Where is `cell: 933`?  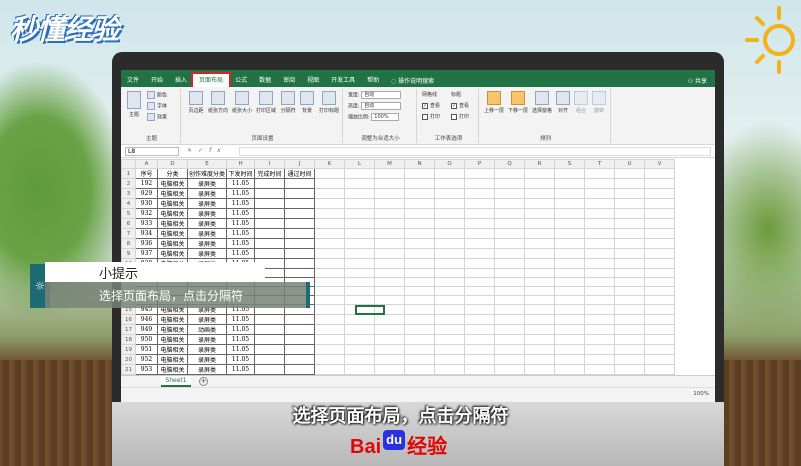 cell: 933 is located at coordinates (146, 223).